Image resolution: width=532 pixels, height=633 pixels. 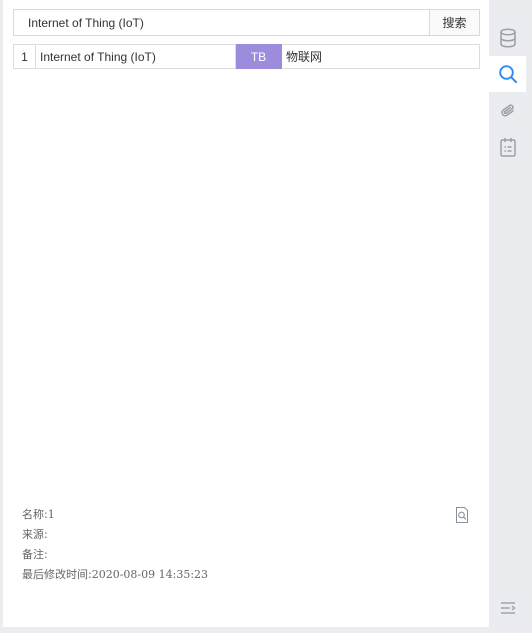 What do you see at coordinates (247, 538) in the screenshot?
I see `detail-source: 来源:` at bounding box center [247, 538].